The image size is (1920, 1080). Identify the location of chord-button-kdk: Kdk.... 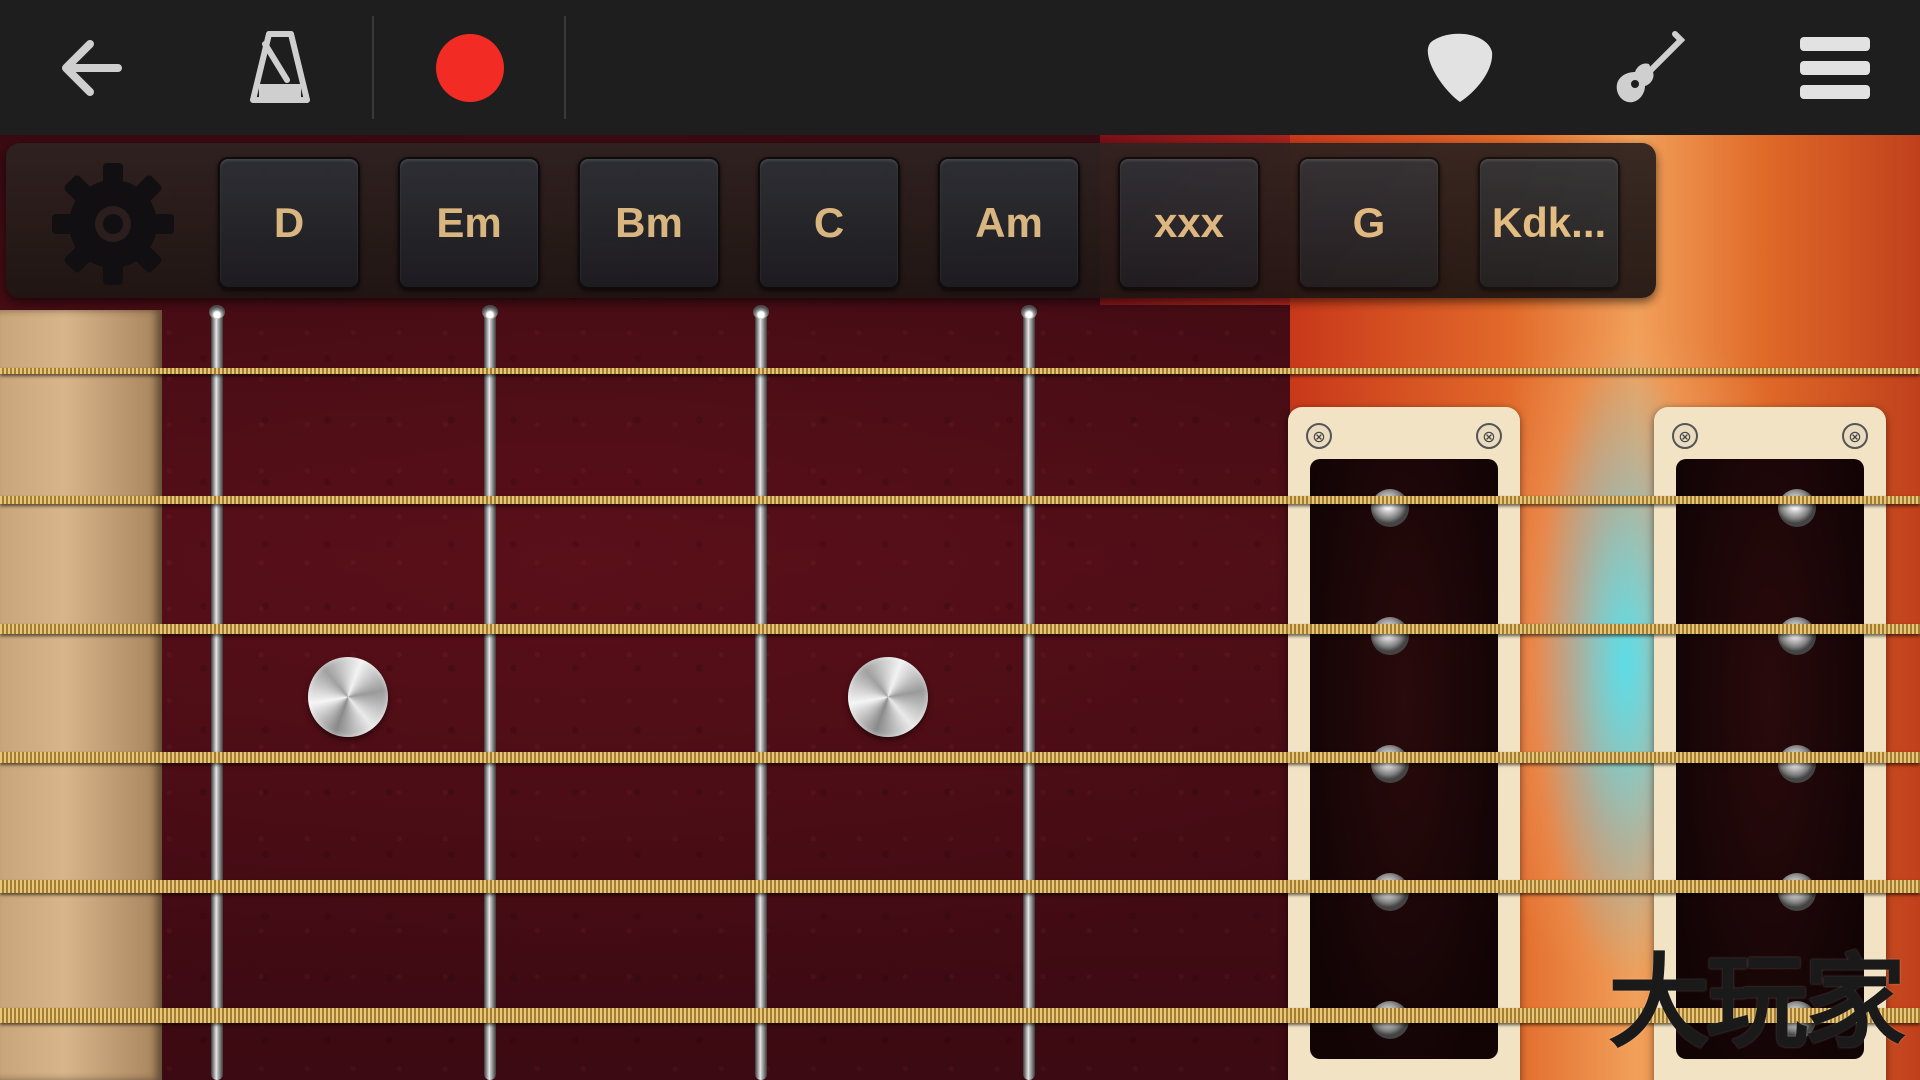
(1549, 223).